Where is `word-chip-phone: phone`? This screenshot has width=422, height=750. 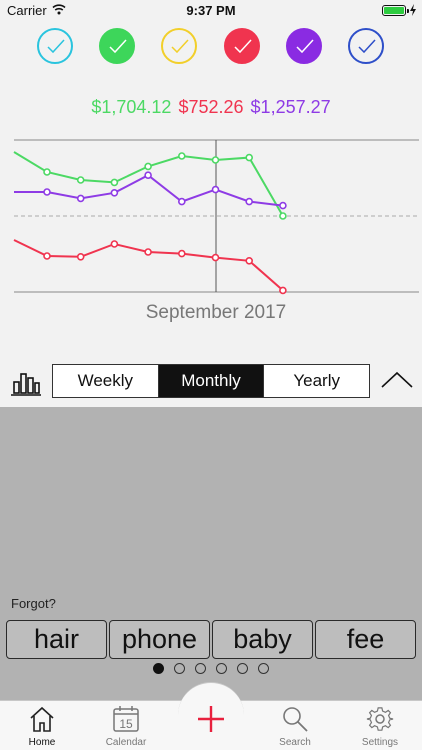 word-chip-phone: phone is located at coordinates (159, 639).